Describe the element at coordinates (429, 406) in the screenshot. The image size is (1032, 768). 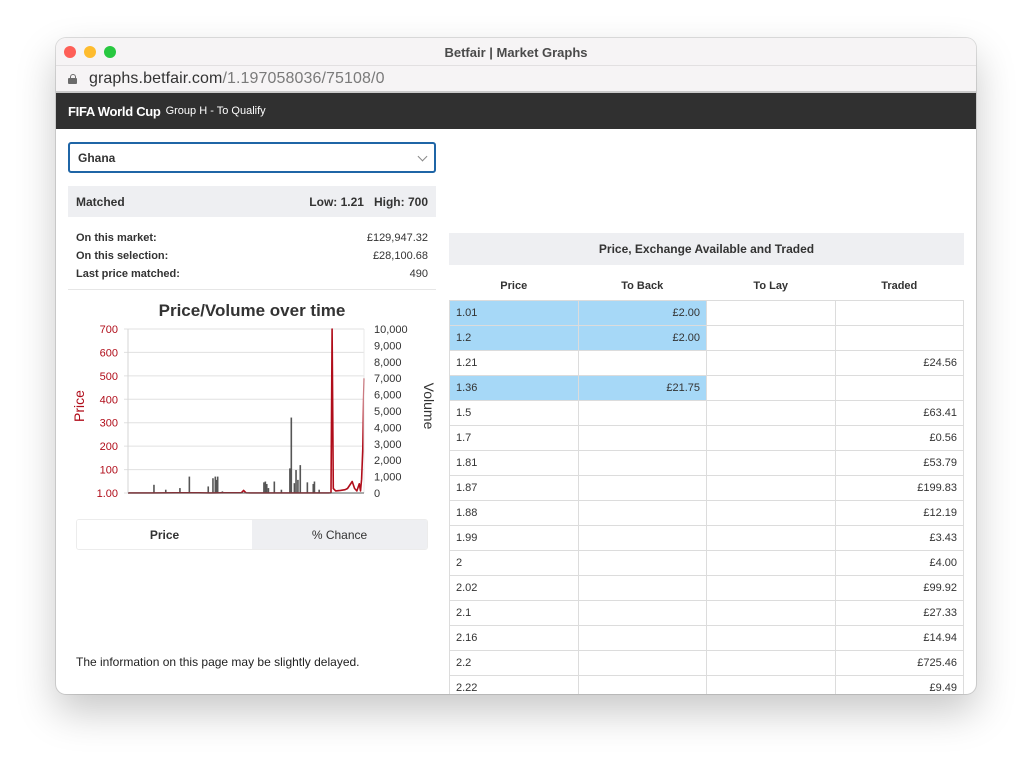
I see `y-axis-right-label: Volume` at that location.